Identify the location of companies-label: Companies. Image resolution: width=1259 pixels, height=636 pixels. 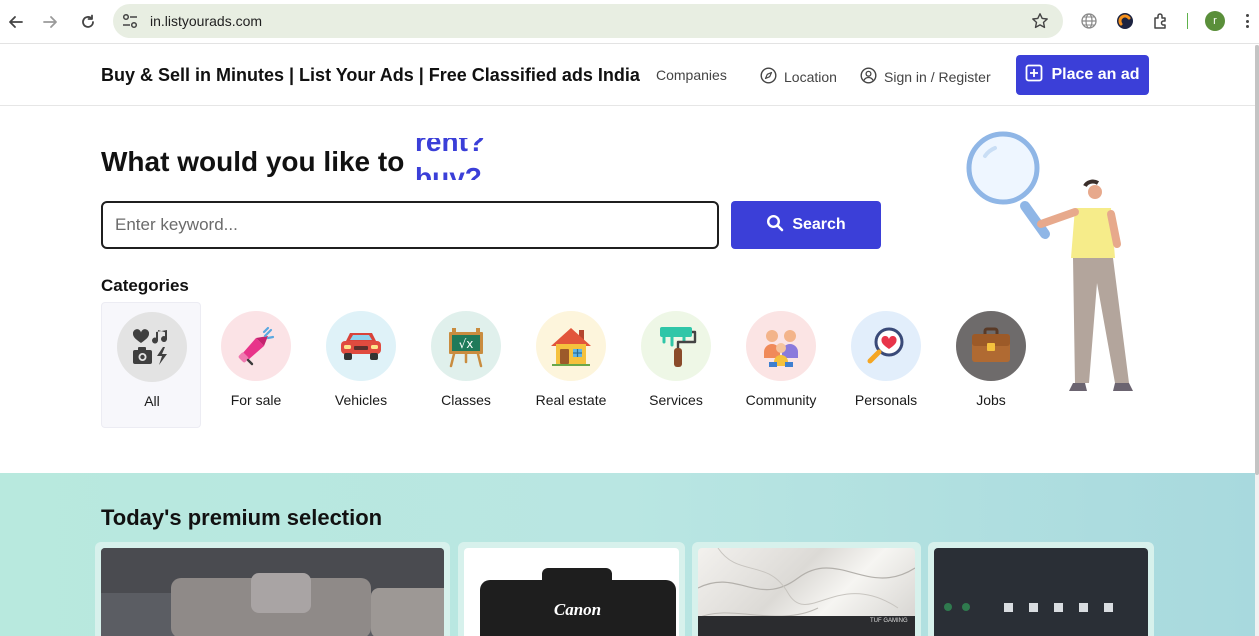
(691, 75).